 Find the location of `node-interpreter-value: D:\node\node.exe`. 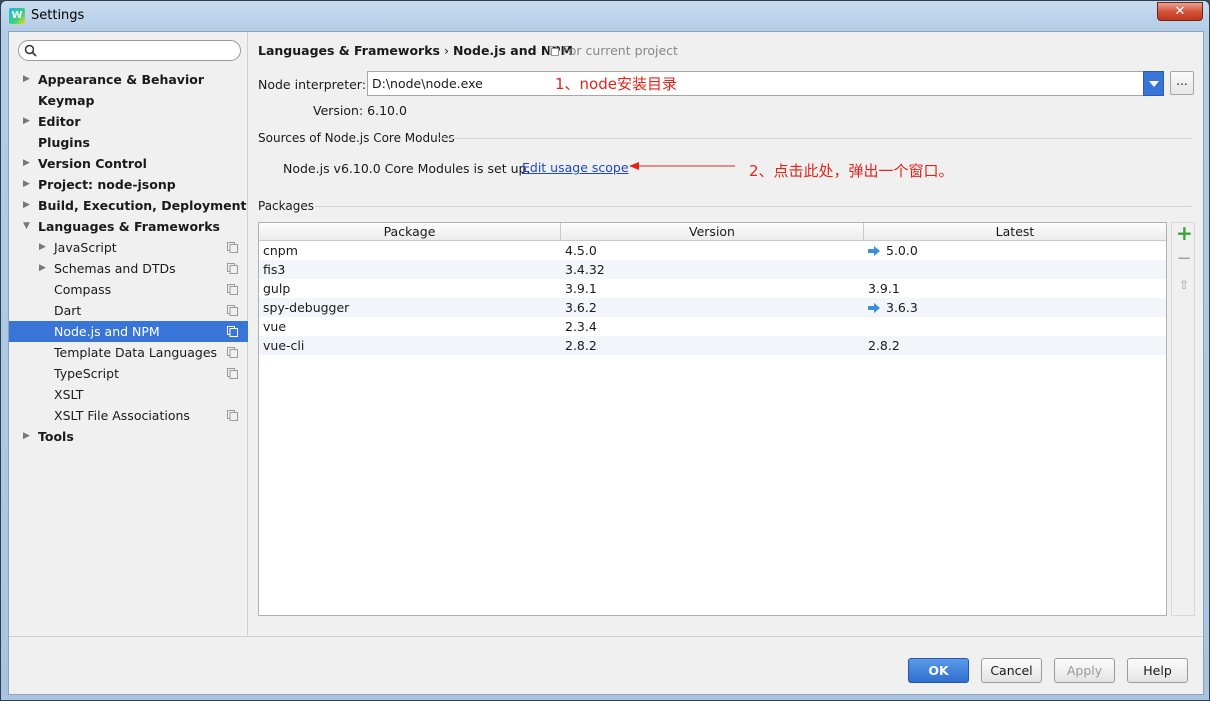

node-interpreter-value: D:\node\node.exe is located at coordinates (427, 83).